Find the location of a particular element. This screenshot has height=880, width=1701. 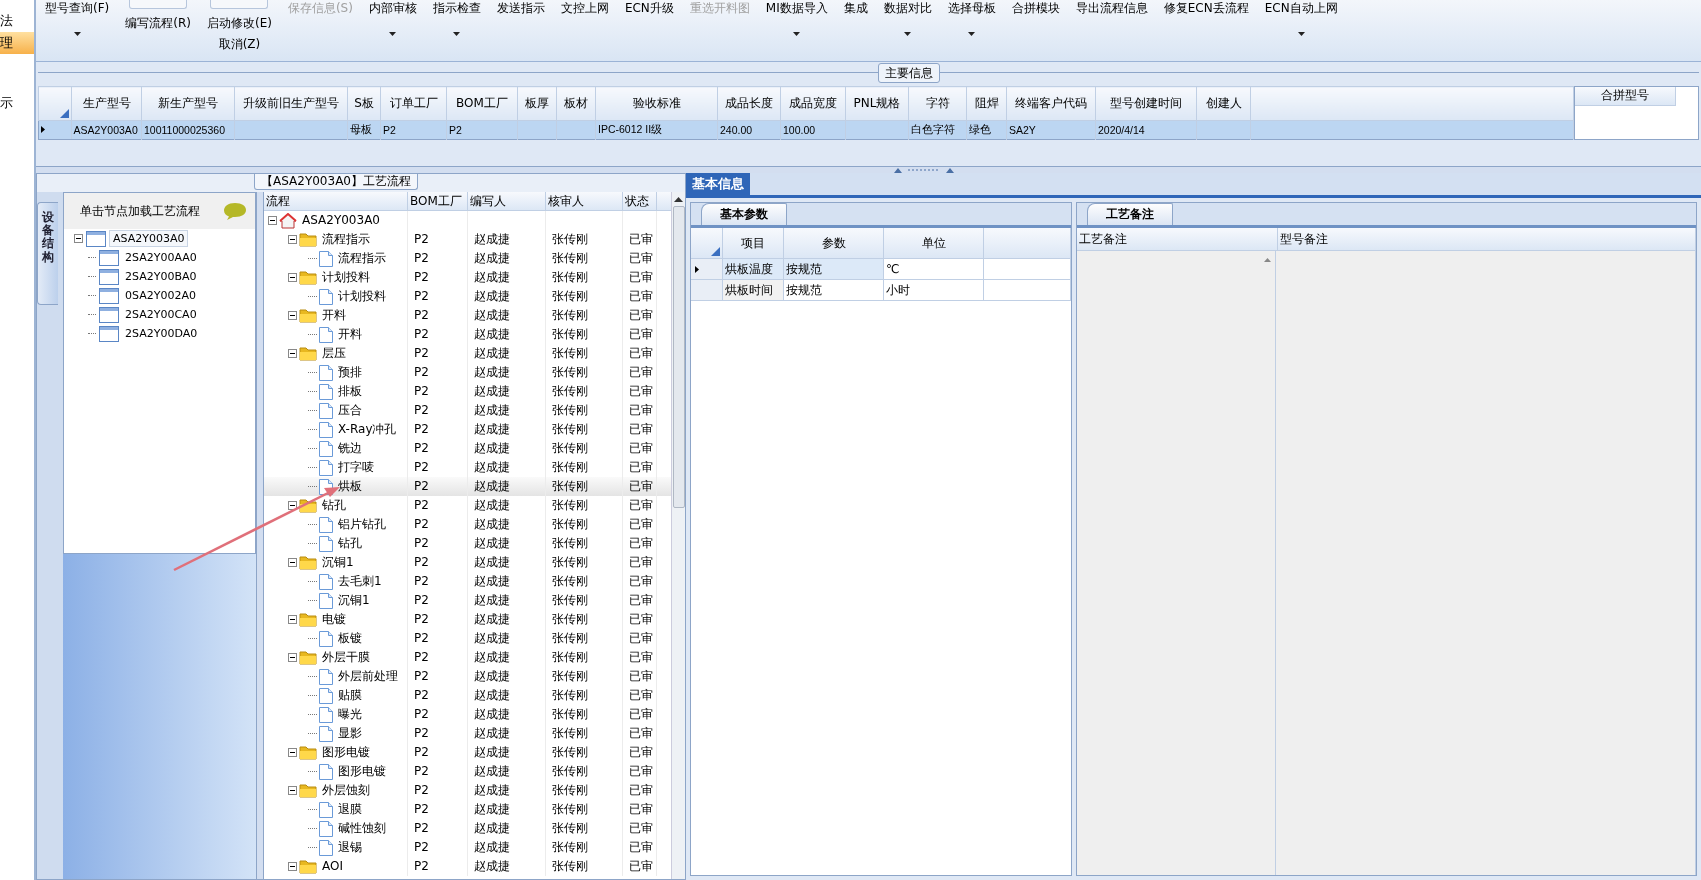

column-header: 板材 is located at coordinates (576, 103).